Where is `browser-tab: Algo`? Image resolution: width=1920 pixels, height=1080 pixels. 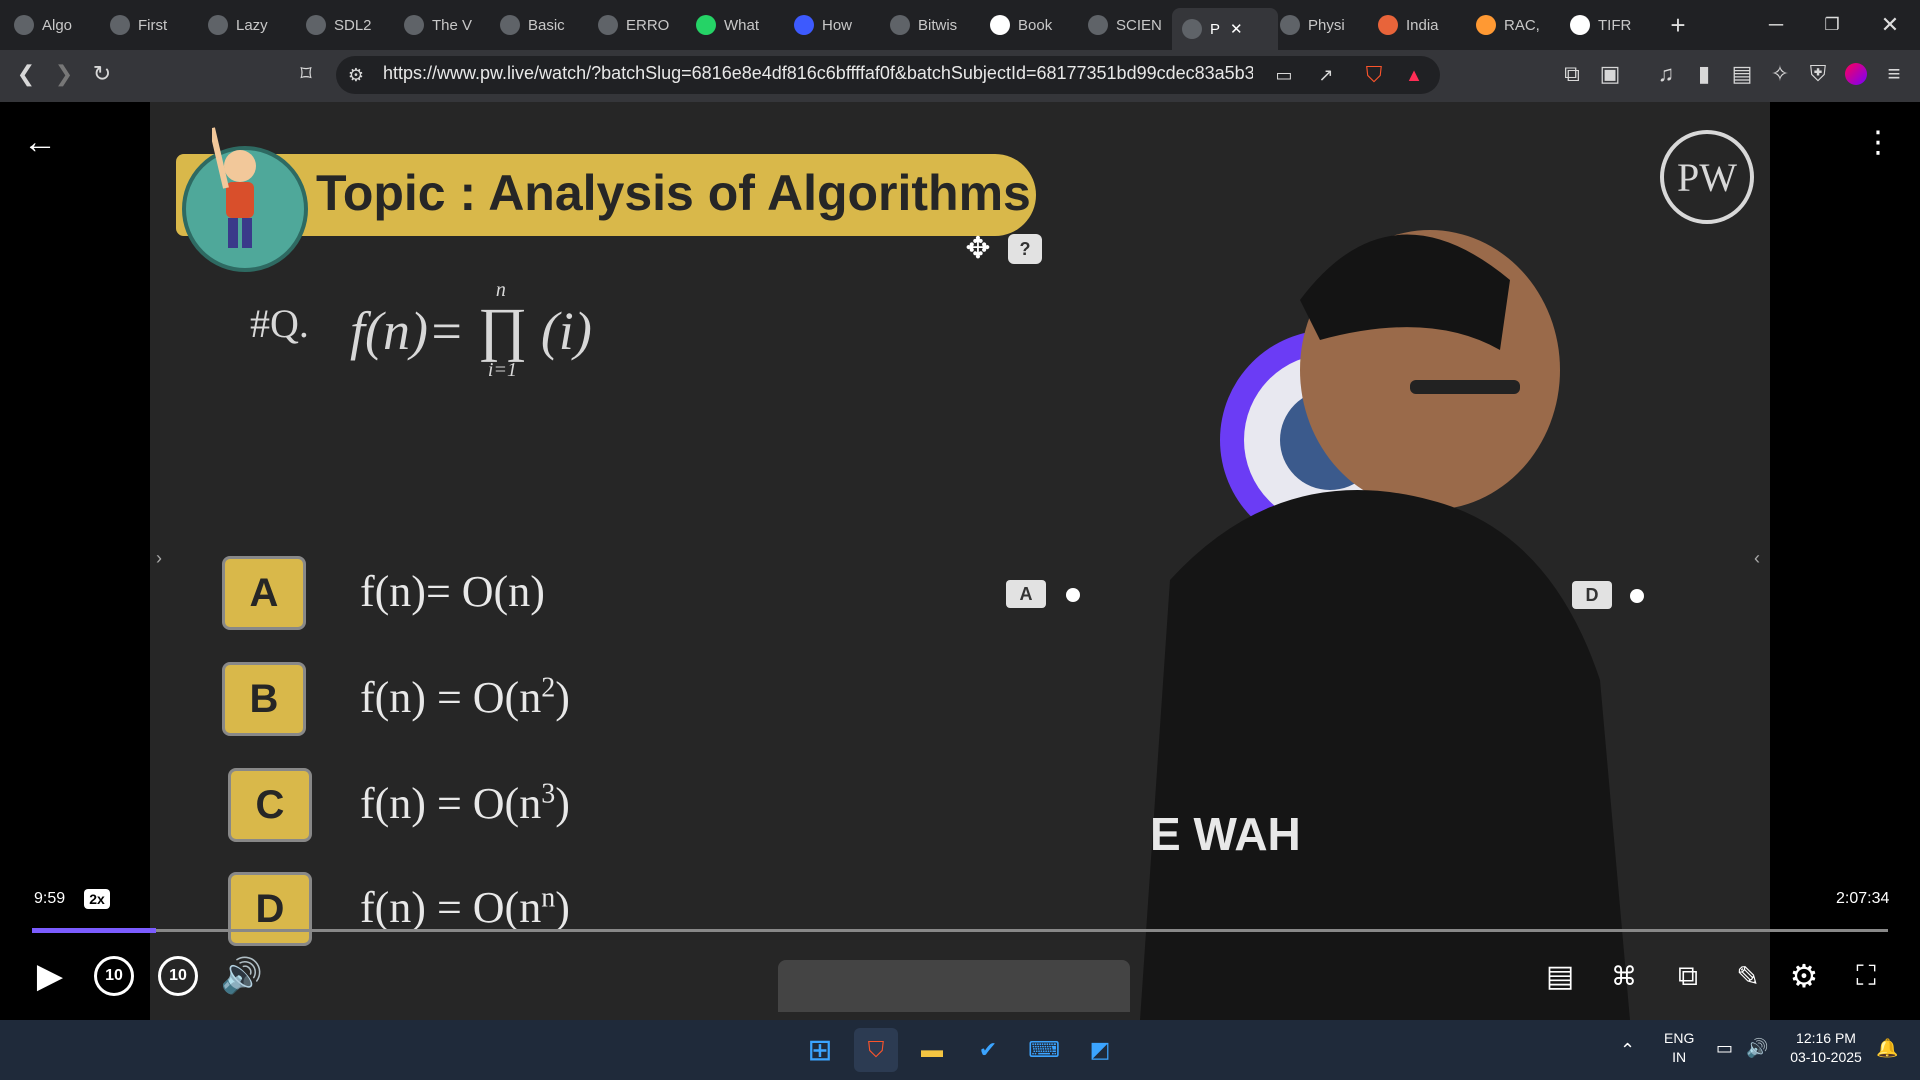
browser-tab: Algo is located at coordinates (55, 25).